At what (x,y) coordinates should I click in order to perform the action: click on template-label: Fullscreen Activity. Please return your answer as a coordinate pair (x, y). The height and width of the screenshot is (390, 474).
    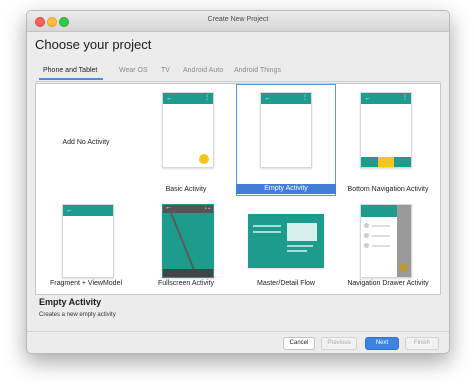
    Looking at the image, I should click on (186, 283).